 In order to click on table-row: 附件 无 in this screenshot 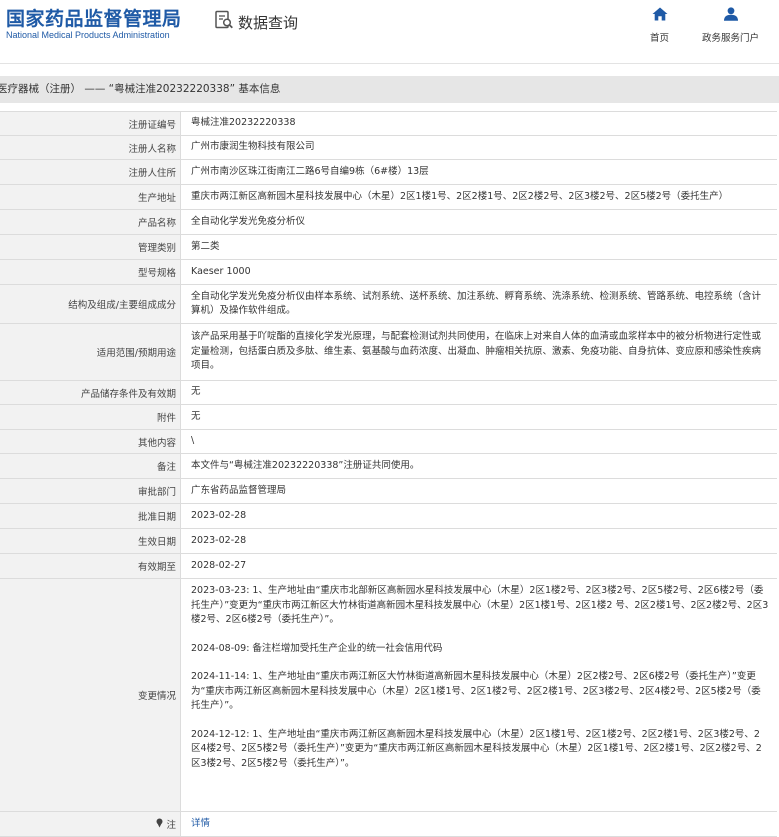, I will do `click(388, 417)`.